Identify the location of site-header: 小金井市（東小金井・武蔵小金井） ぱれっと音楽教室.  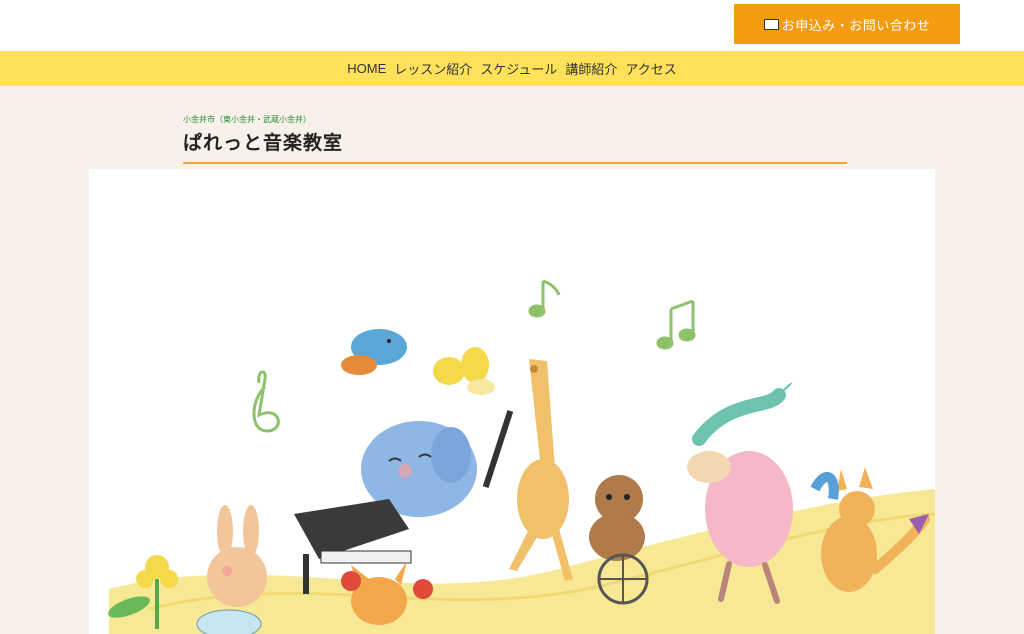
(515, 139).